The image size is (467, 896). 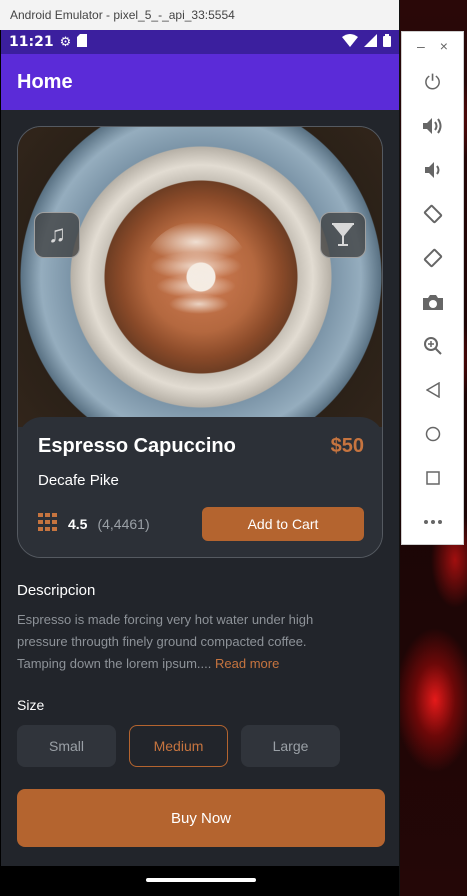 What do you see at coordinates (196, 277) in the screenshot?
I see `latte-art` at bounding box center [196, 277].